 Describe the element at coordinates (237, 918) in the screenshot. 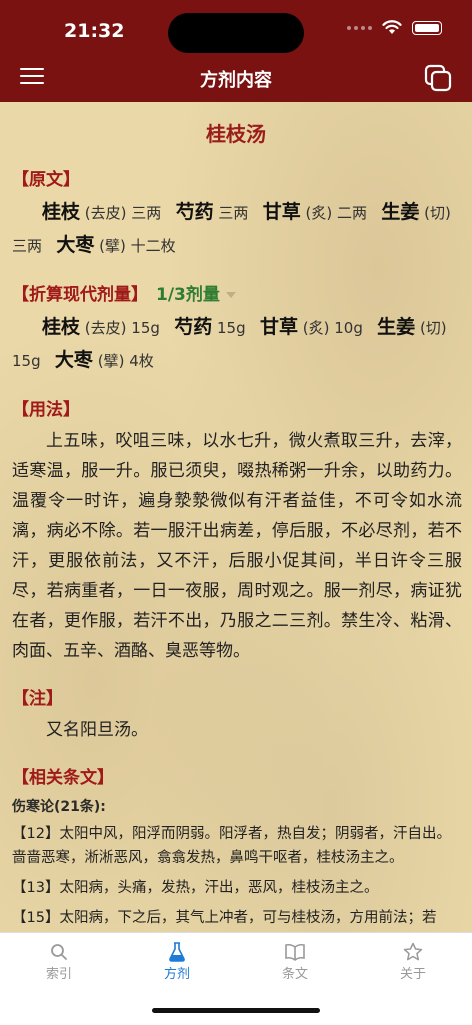

I see `clause-item: 【15】太阳病，下之后，其气上冲者，可与桂枝汤，方用前法；若` at that location.